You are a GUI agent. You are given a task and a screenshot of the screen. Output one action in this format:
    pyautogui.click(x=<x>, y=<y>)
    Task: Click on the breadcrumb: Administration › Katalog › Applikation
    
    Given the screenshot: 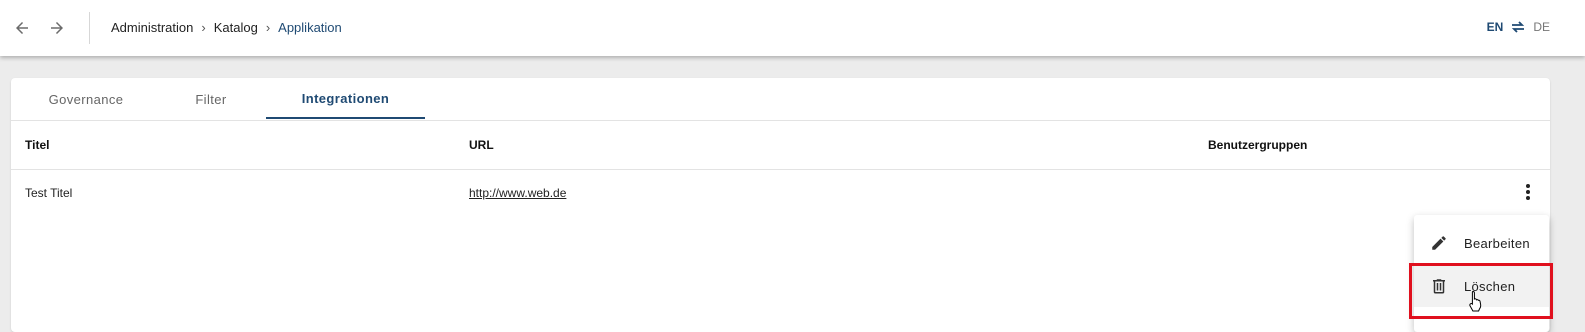 What is the action you would take?
    pyautogui.click(x=226, y=27)
    